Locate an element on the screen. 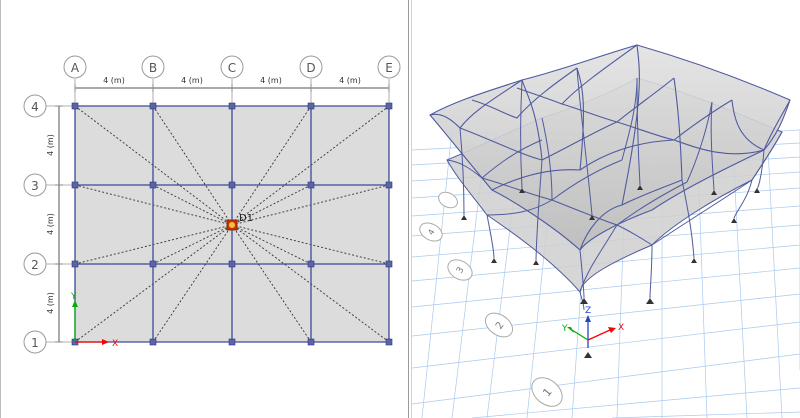  axis-x-label: X is located at coordinates (115, 344).